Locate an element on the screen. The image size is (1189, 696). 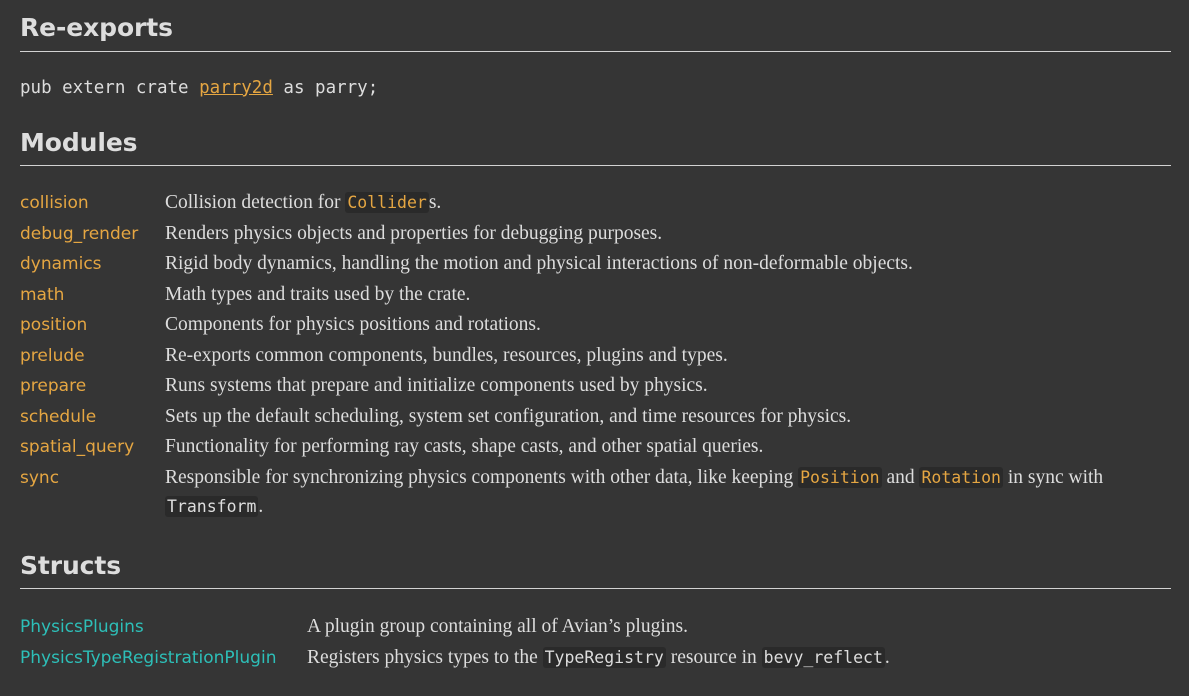
module-link: position is located at coordinates (92, 326).